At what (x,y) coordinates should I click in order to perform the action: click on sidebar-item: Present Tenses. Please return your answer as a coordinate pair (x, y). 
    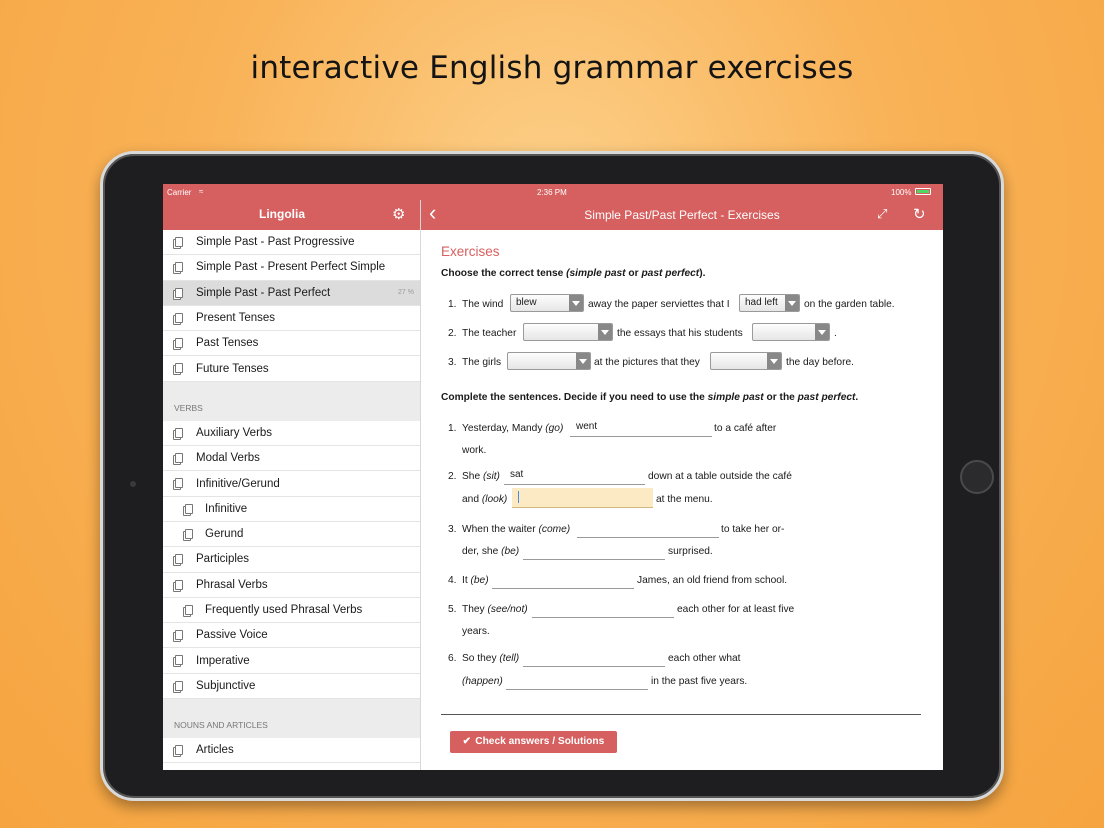
    Looking at the image, I should click on (291, 319).